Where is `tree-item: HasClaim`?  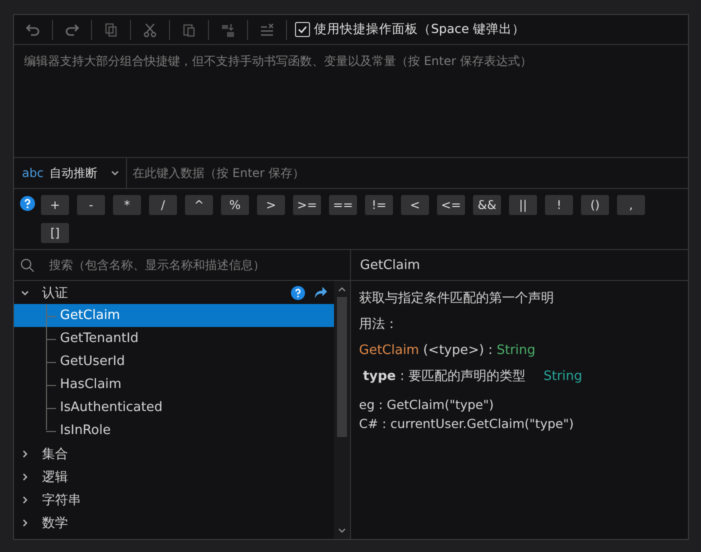 tree-item: HasClaim is located at coordinates (91, 384).